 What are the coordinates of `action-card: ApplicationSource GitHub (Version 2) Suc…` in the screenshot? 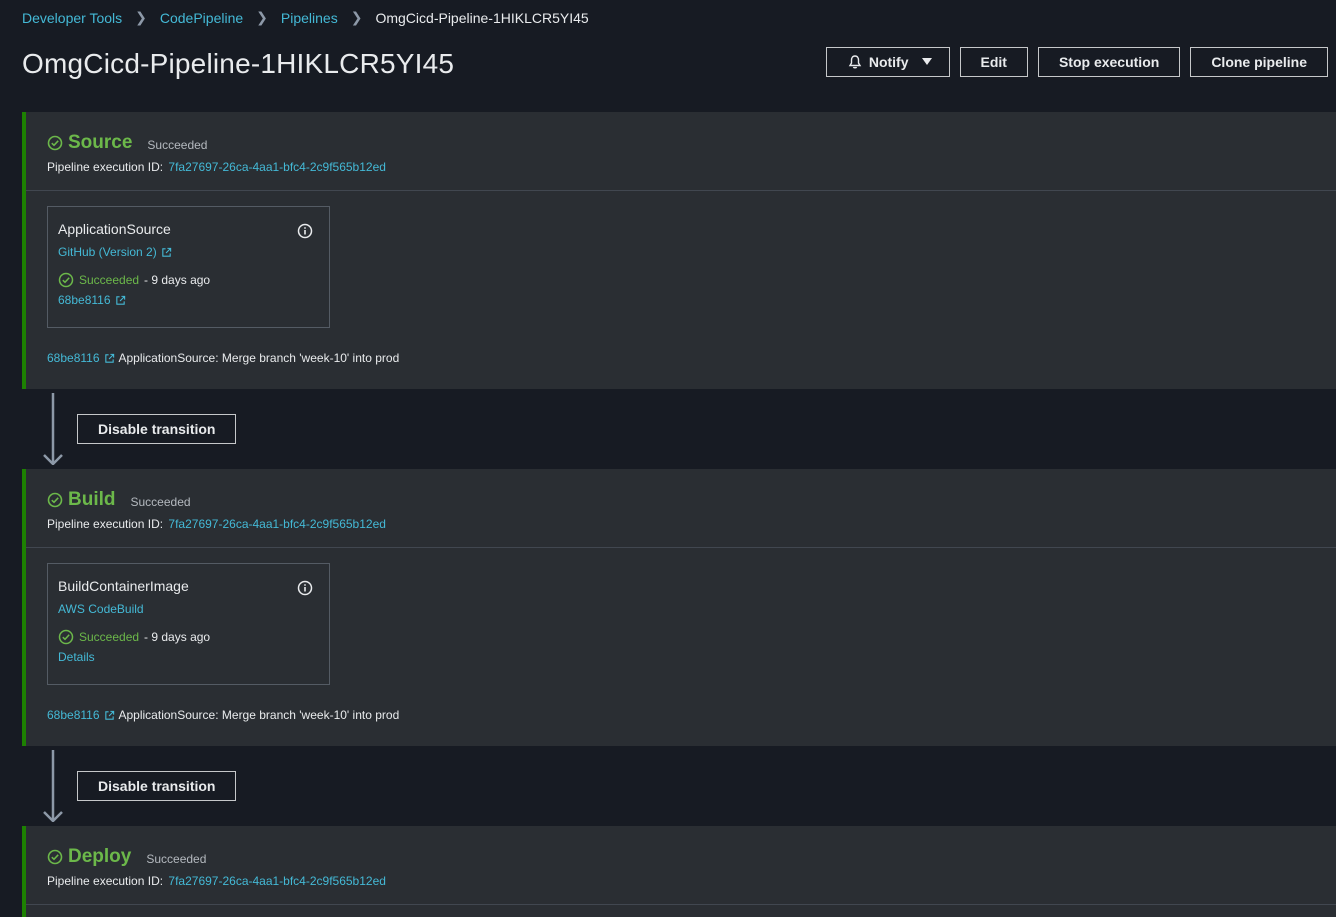 It's located at (188, 267).